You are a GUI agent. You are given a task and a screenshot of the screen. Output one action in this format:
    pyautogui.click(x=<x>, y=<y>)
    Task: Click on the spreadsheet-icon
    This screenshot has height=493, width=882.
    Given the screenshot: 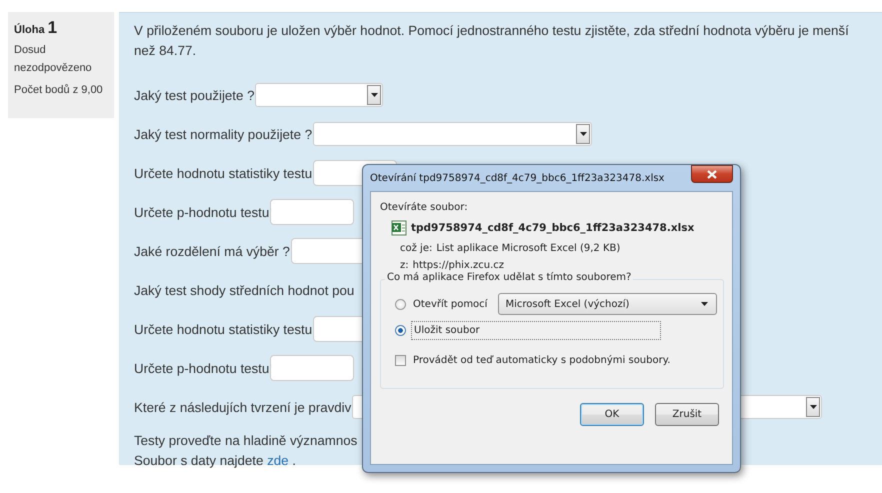 What is the action you would take?
    pyautogui.click(x=399, y=228)
    